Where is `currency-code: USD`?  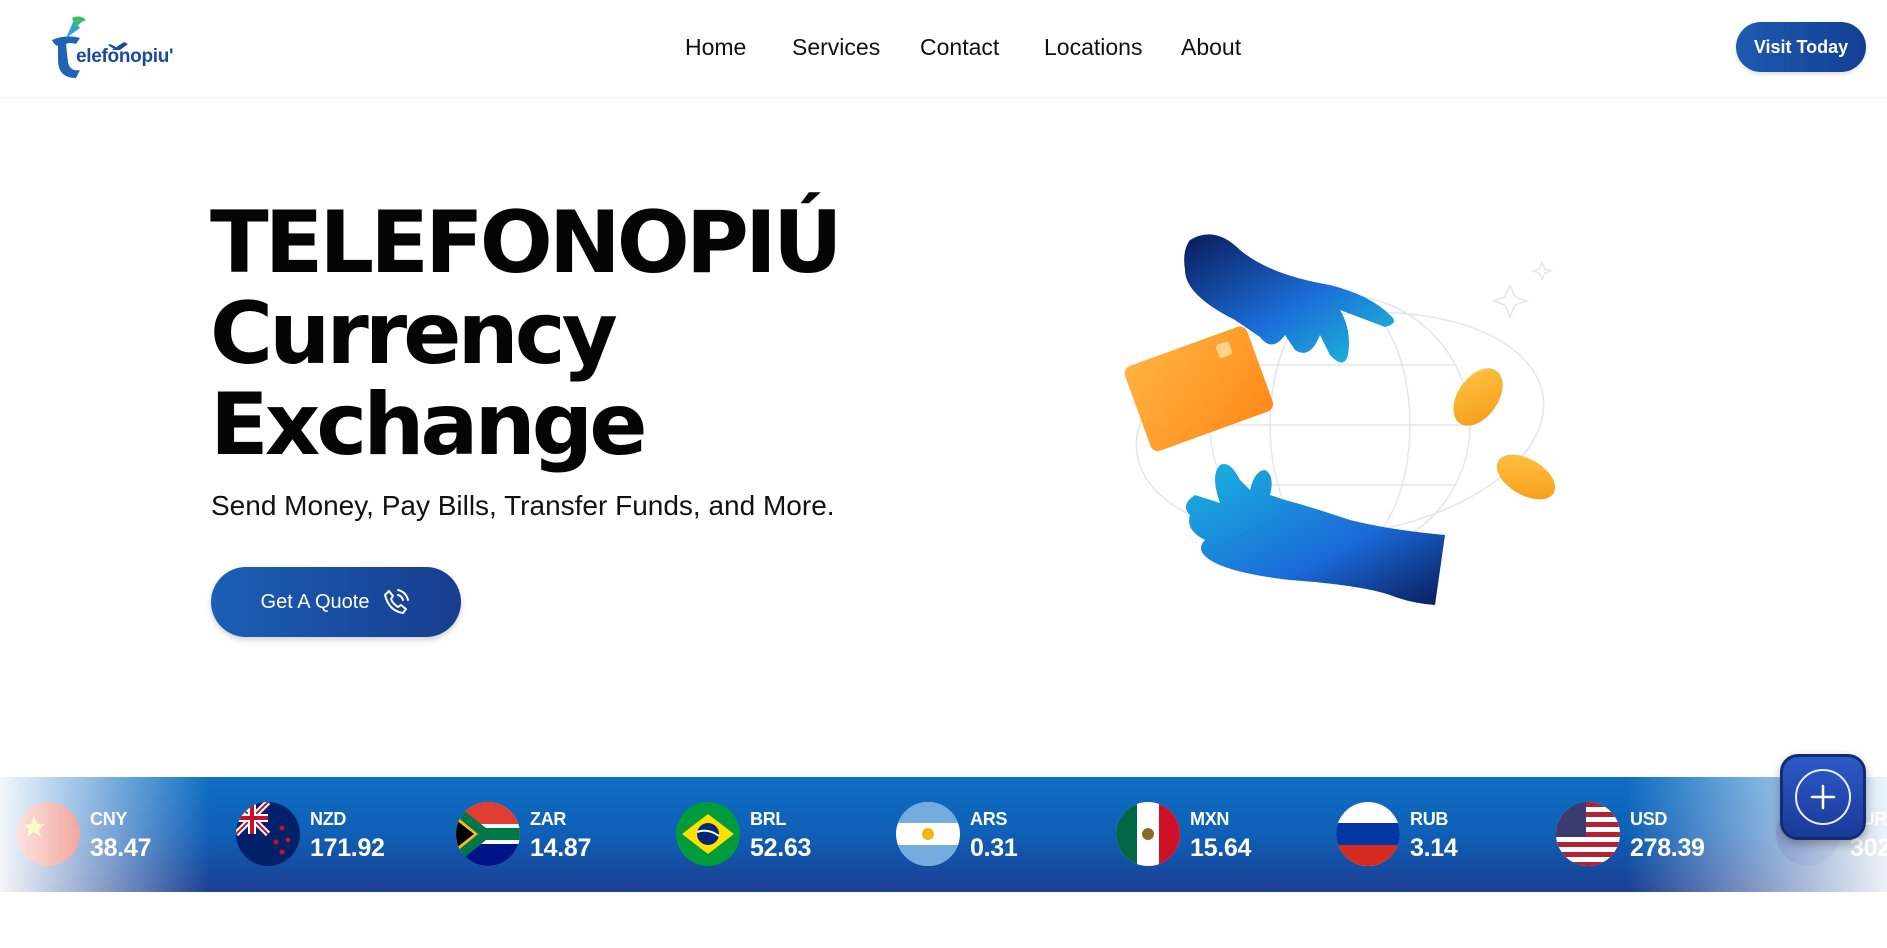 currency-code: USD is located at coordinates (1649, 819).